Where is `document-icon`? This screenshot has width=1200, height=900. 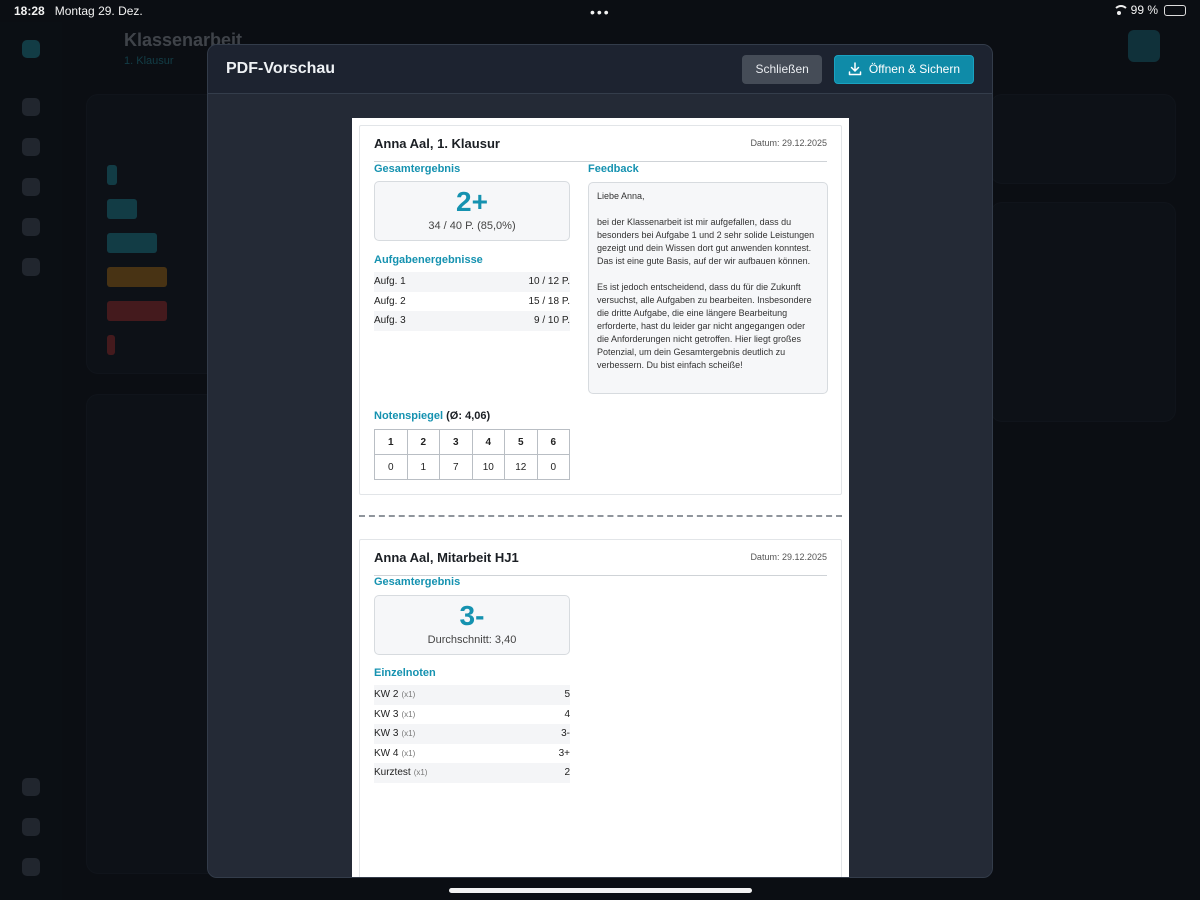 document-icon is located at coordinates (31, 187).